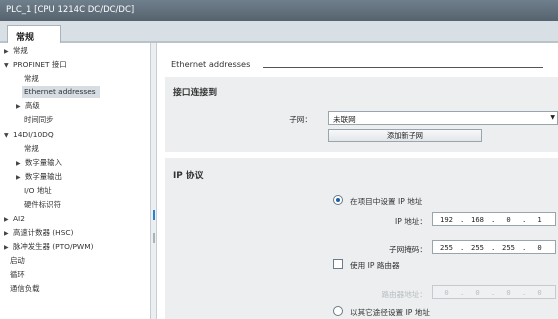 The width and height of the screenshot is (558, 319). I want to click on tab-general: 常规, so click(34, 34).